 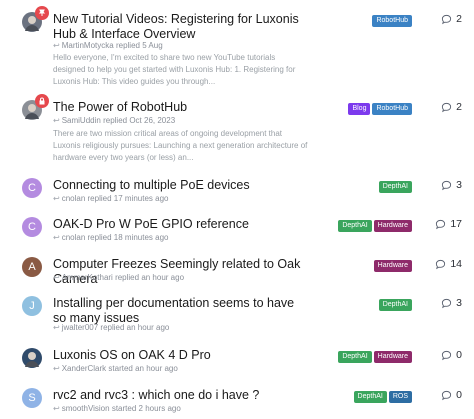 I want to click on tag-label: ROS, so click(x=400, y=397).